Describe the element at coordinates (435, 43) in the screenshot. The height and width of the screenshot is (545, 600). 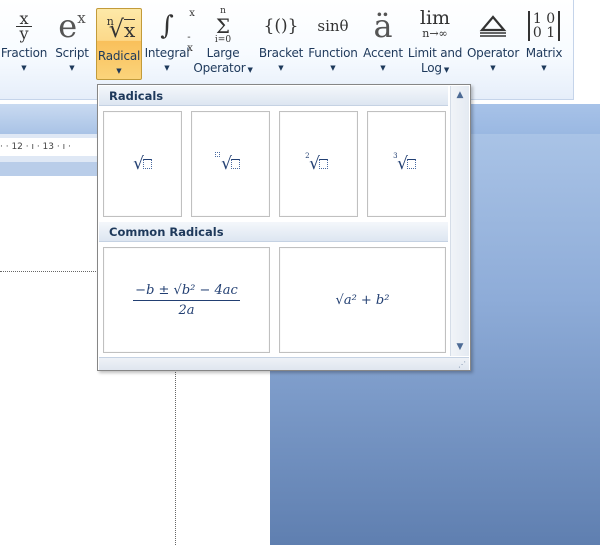
I see `limit-and-log-button: lim n→∞ Limit and Log ▼` at that location.